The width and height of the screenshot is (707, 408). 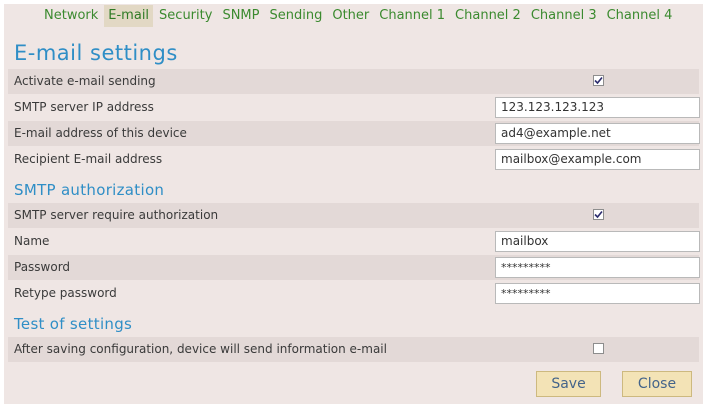 I want to click on smtp-authorization-heading: SMTP authorization, so click(x=89, y=190).